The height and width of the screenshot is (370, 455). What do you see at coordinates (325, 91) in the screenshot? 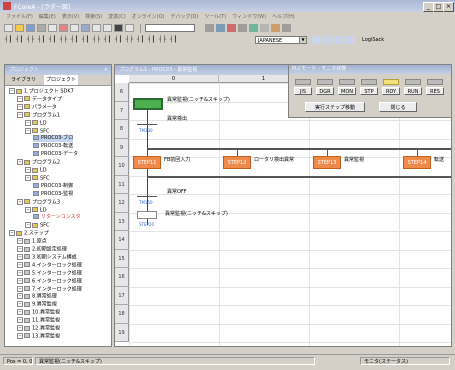
I see `mode-dgr-button: DGR` at bounding box center [325, 91].